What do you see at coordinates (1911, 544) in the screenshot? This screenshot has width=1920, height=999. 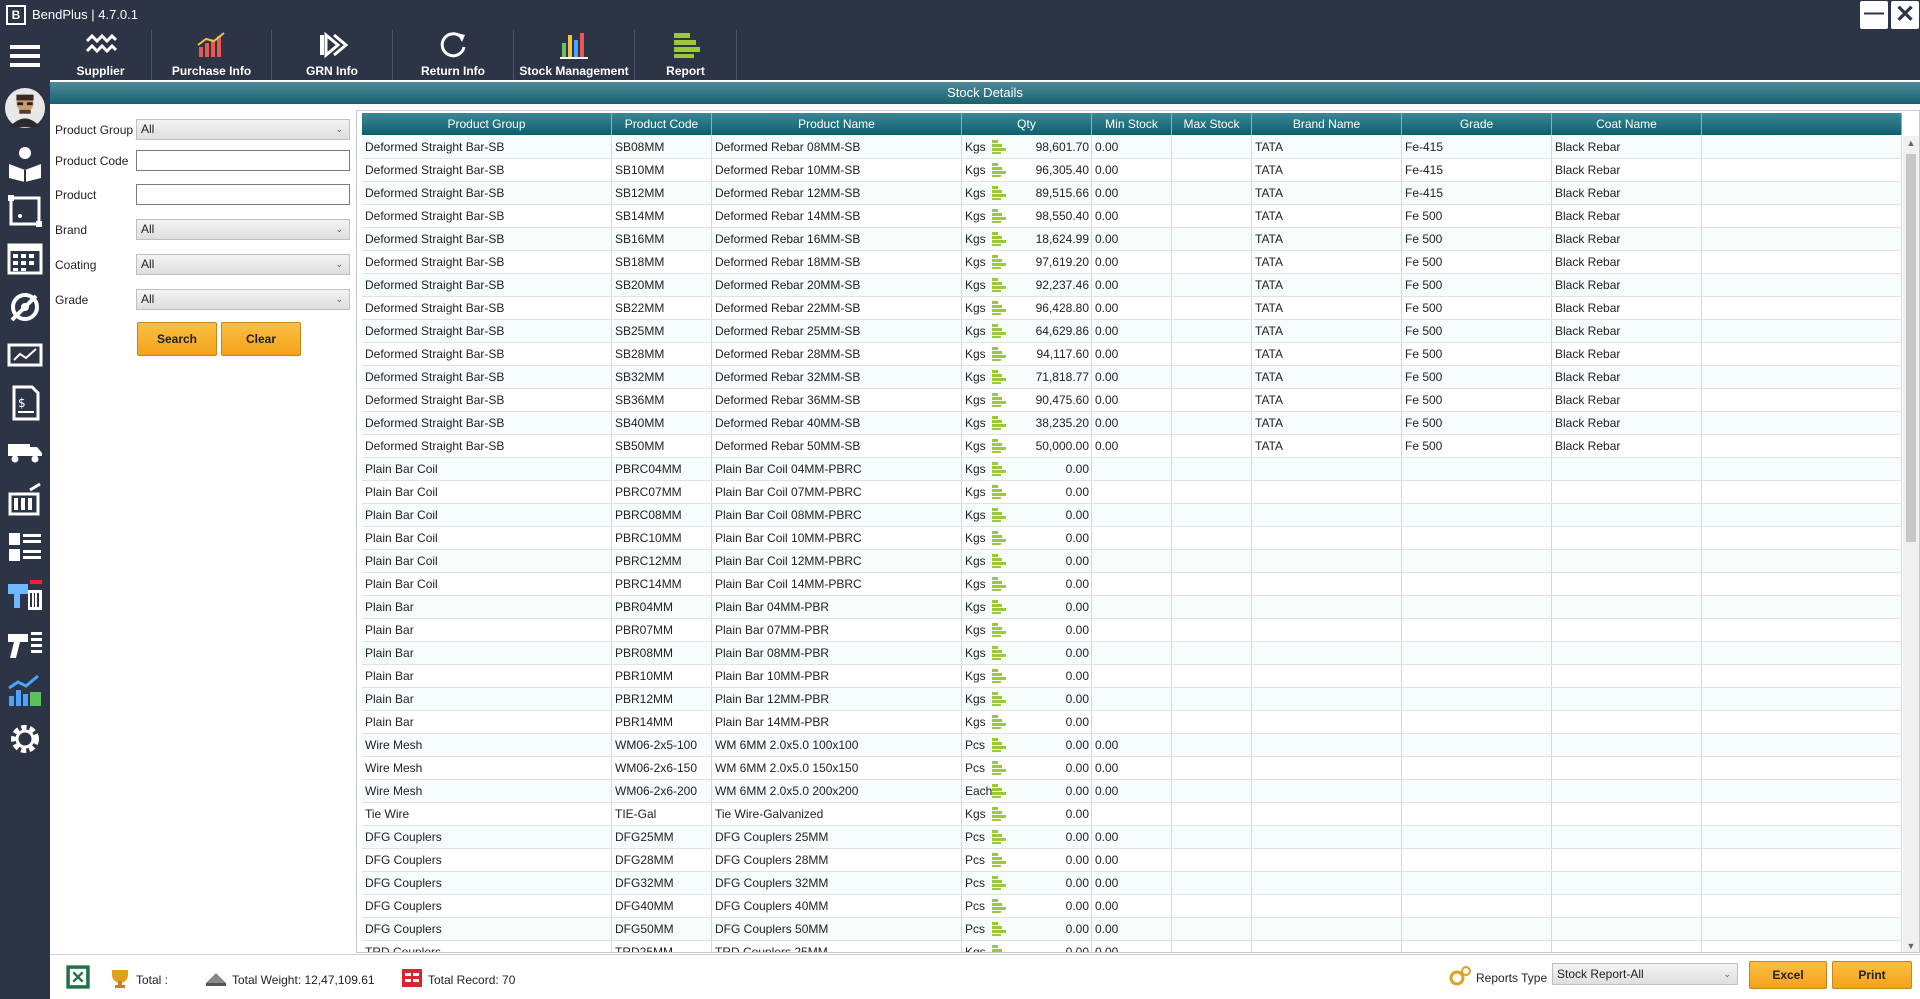 I see `vertical-scrollbar: ▲ ▼` at bounding box center [1911, 544].